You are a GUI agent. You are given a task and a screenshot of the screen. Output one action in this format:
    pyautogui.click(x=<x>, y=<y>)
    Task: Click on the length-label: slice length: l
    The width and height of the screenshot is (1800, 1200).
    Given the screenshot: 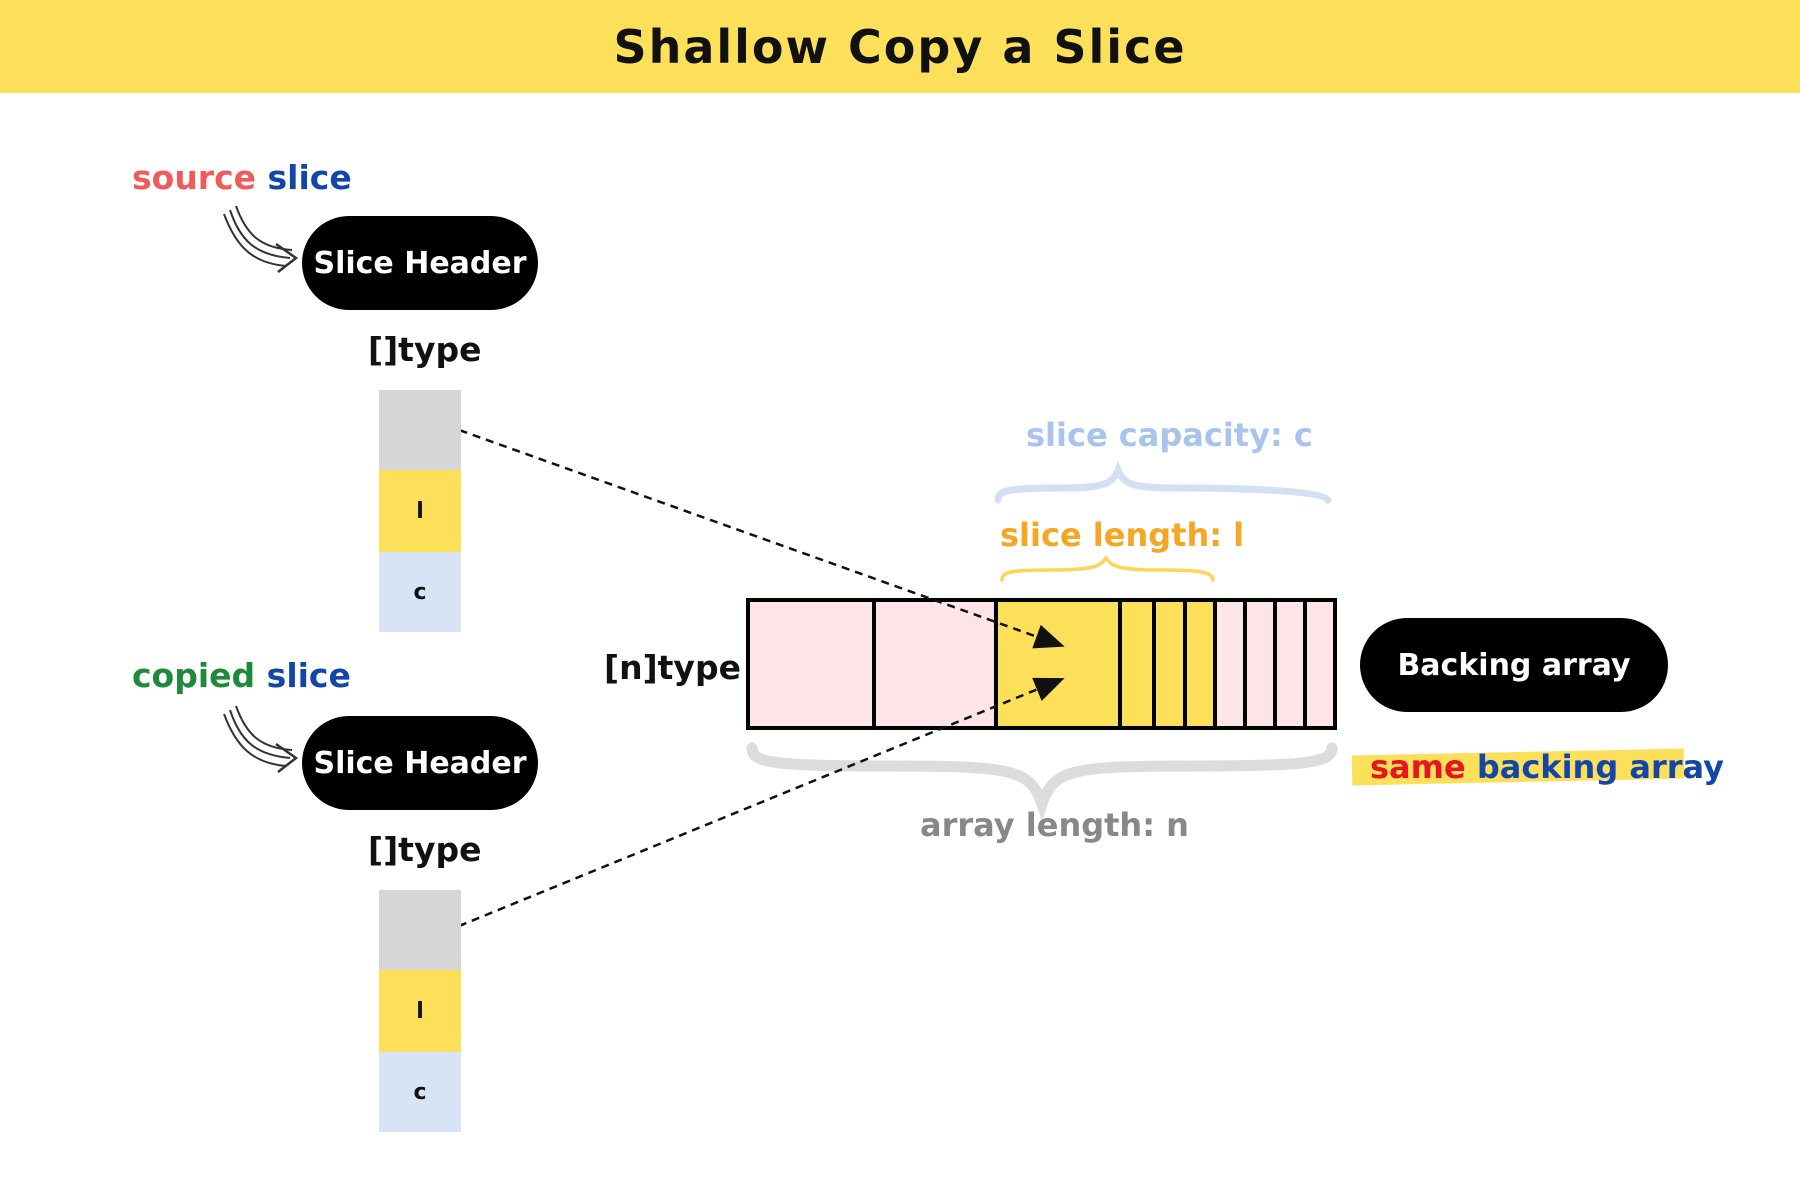 What is the action you would take?
    pyautogui.click(x=1122, y=535)
    